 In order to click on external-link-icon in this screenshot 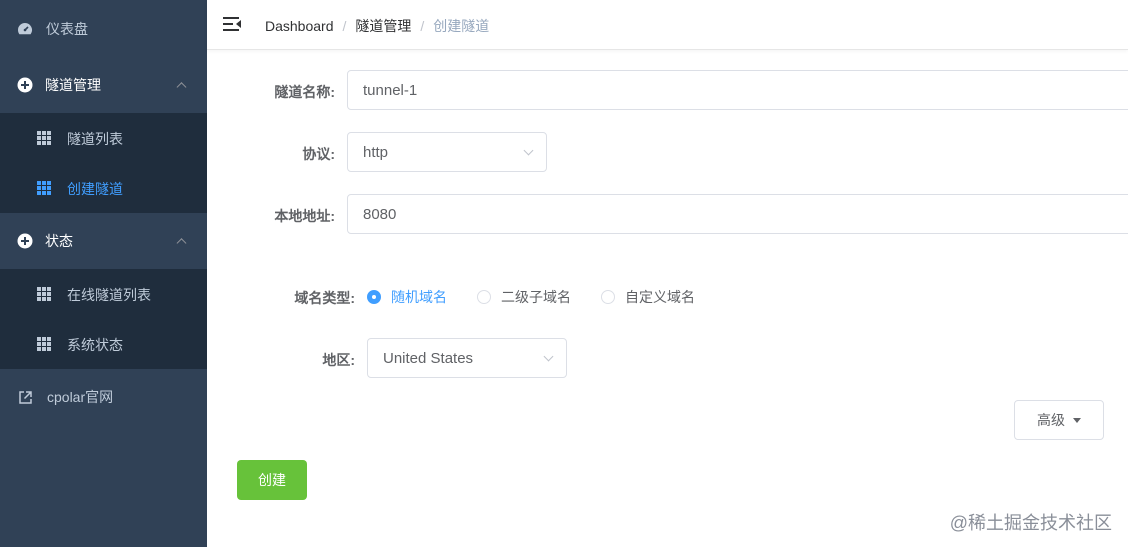, I will do `click(25, 397)`.